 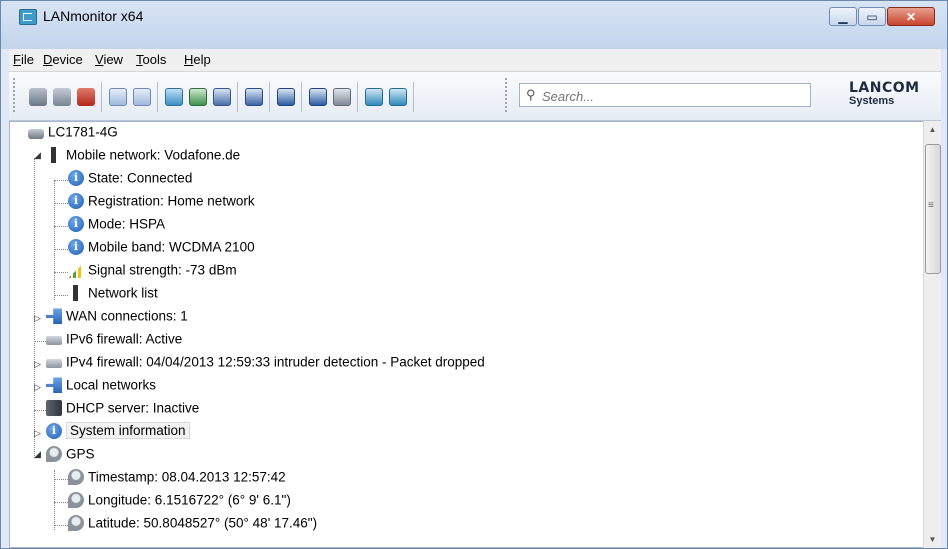 What do you see at coordinates (318, 97) in the screenshot?
I see `find-icon` at bounding box center [318, 97].